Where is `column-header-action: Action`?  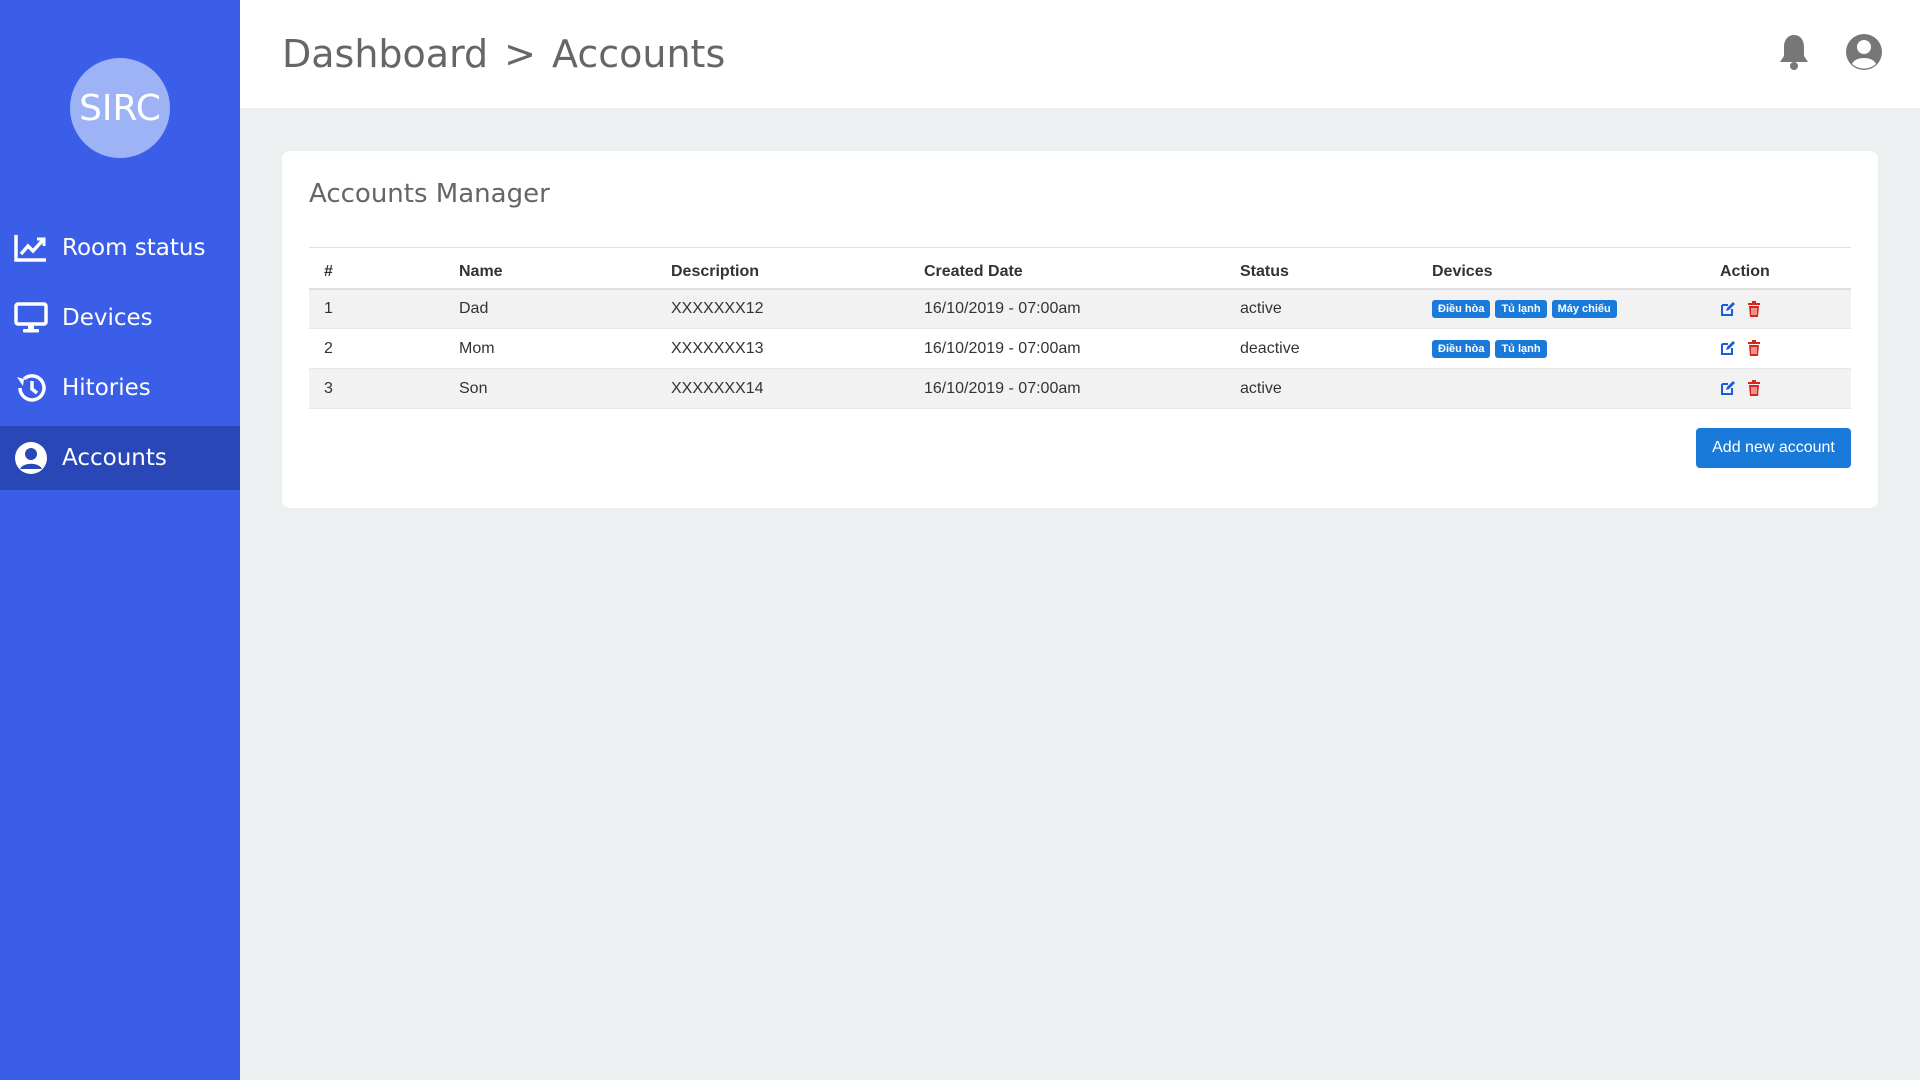 column-header-action: Action is located at coordinates (1778, 268).